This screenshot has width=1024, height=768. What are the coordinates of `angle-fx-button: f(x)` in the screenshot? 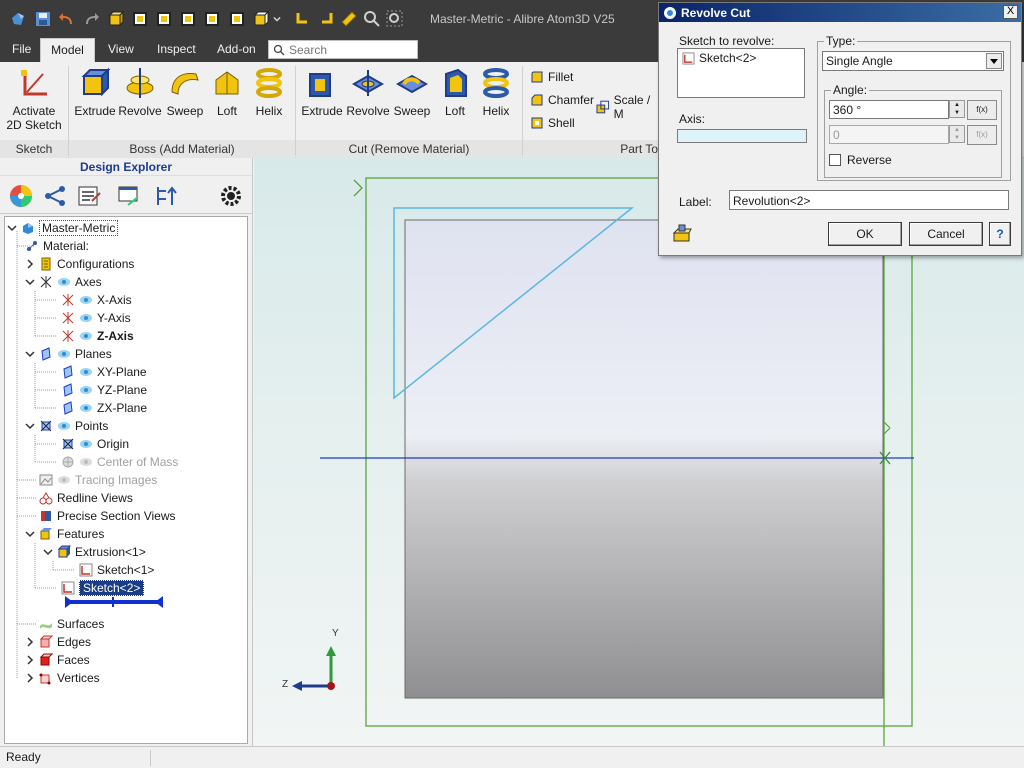 It's located at (982, 110).